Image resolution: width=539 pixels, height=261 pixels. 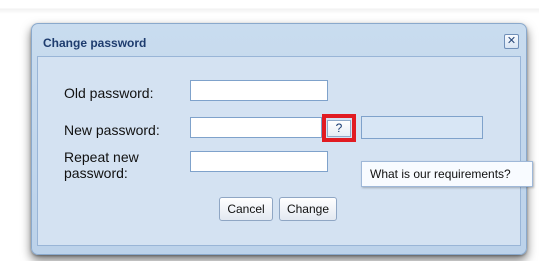 What do you see at coordinates (279, 41) in the screenshot?
I see `dialog-titlebar: Change password ✕` at bounding box center [279, 41].